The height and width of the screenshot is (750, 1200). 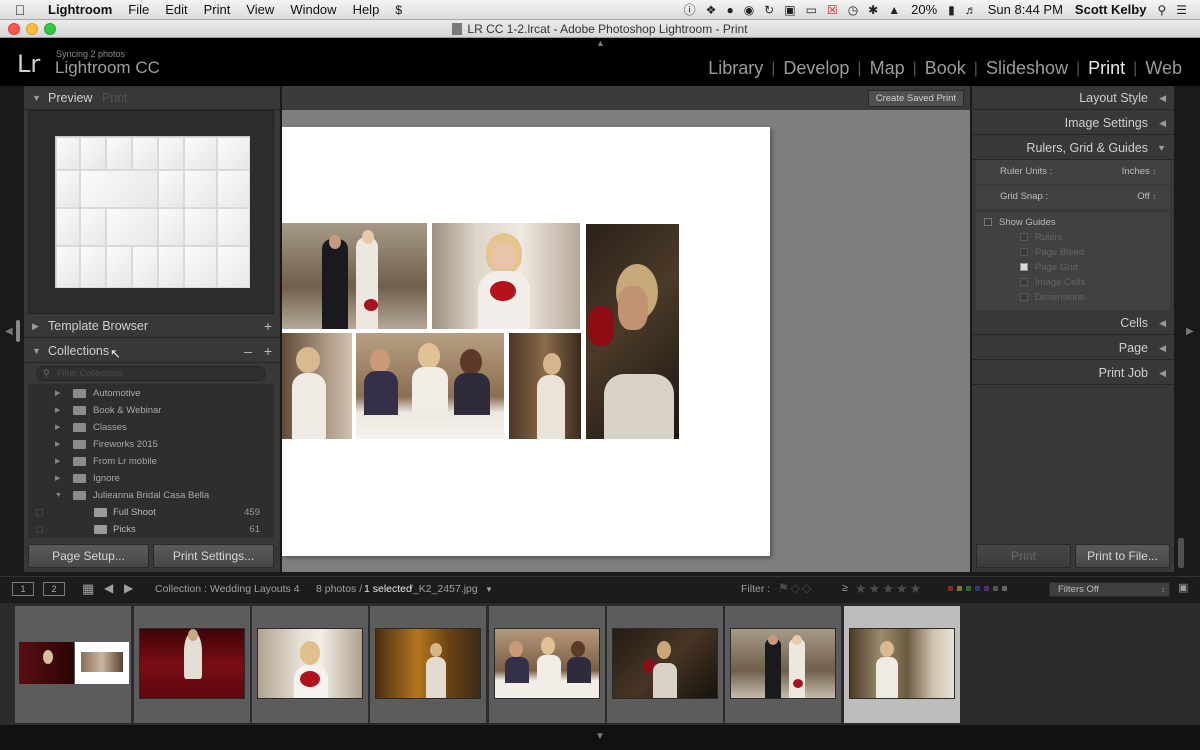 What do you see at coordinates (152, 98) in the screenshot?
I see `preview-panel-header: ▼ Preview Print` at bounding box center [152, 98].